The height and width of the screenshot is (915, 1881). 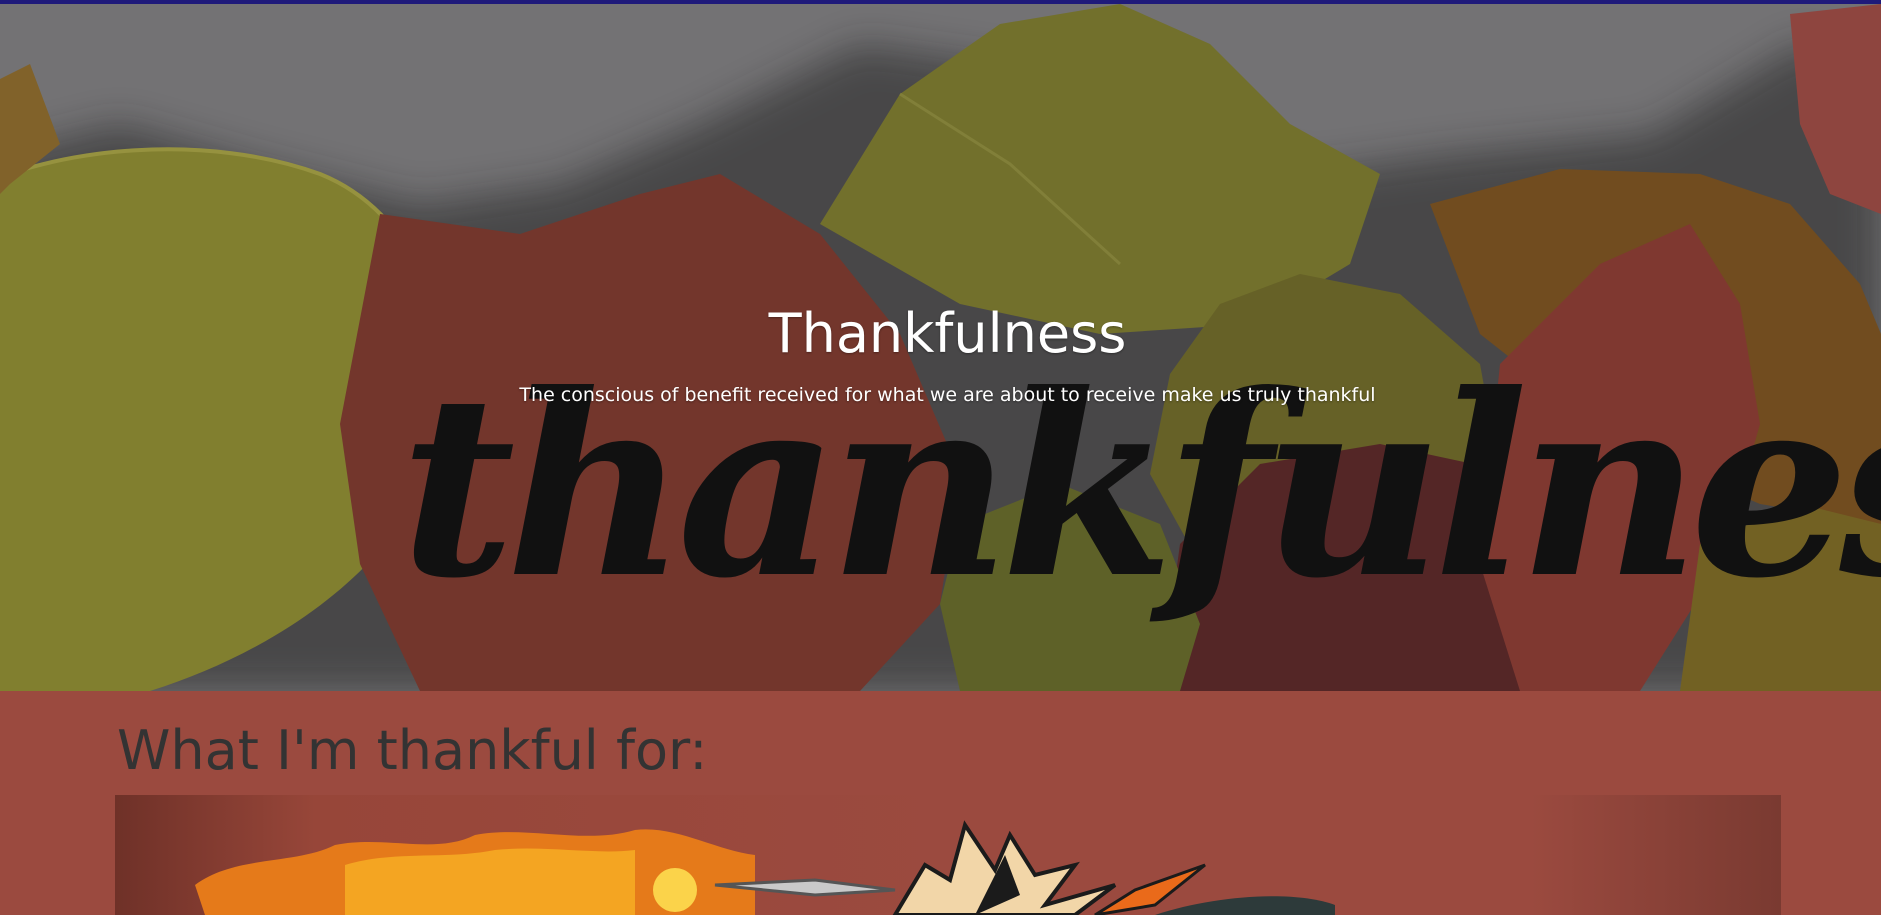 I want to click on section-heading: What I'm thankful for:, so click(x=412, y=750).